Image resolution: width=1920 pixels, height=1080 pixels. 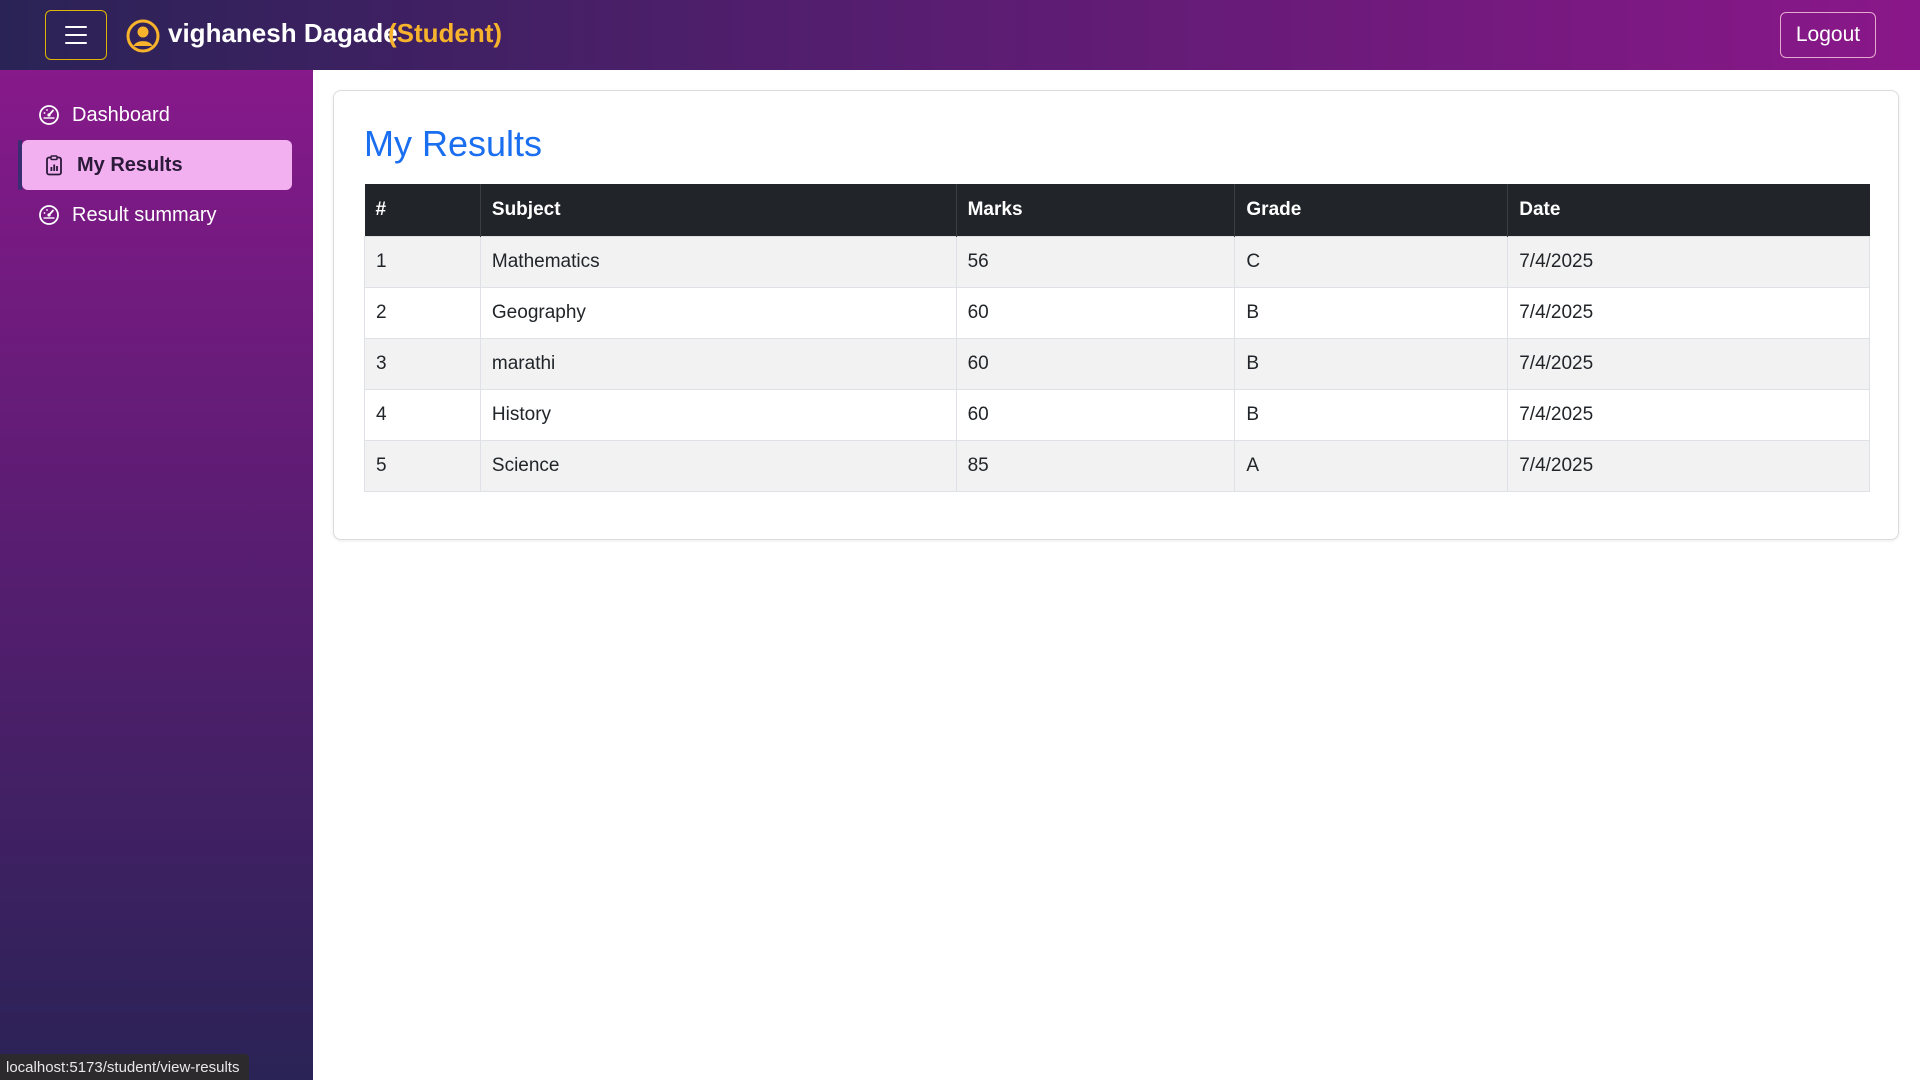 What do you see at coordinates (143, 36) in the screenshot?
I see `user-circle-icon` at bounding box center [143, 36].